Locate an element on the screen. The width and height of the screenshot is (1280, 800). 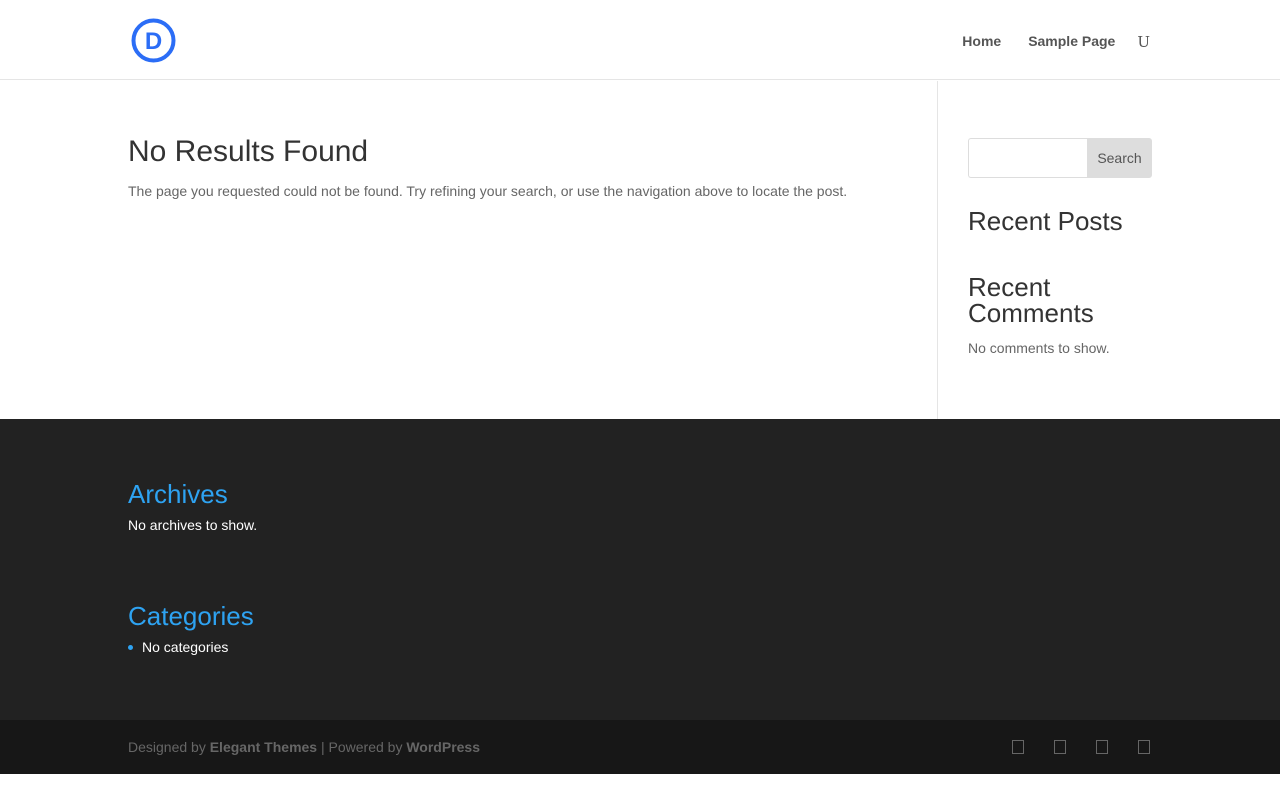
list-item: No categories is located at coordinates (328, 647).